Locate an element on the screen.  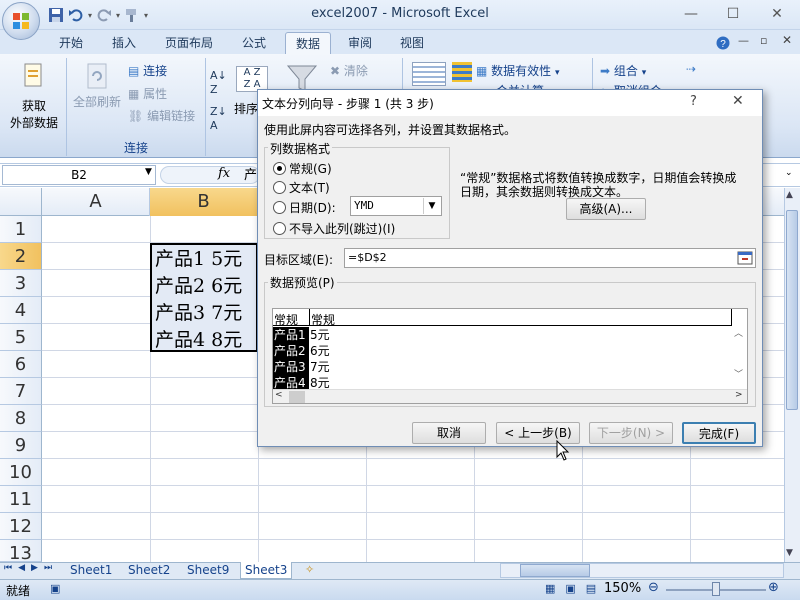
radio-general-label: 常规(G) is located at coordinates (310, 169).